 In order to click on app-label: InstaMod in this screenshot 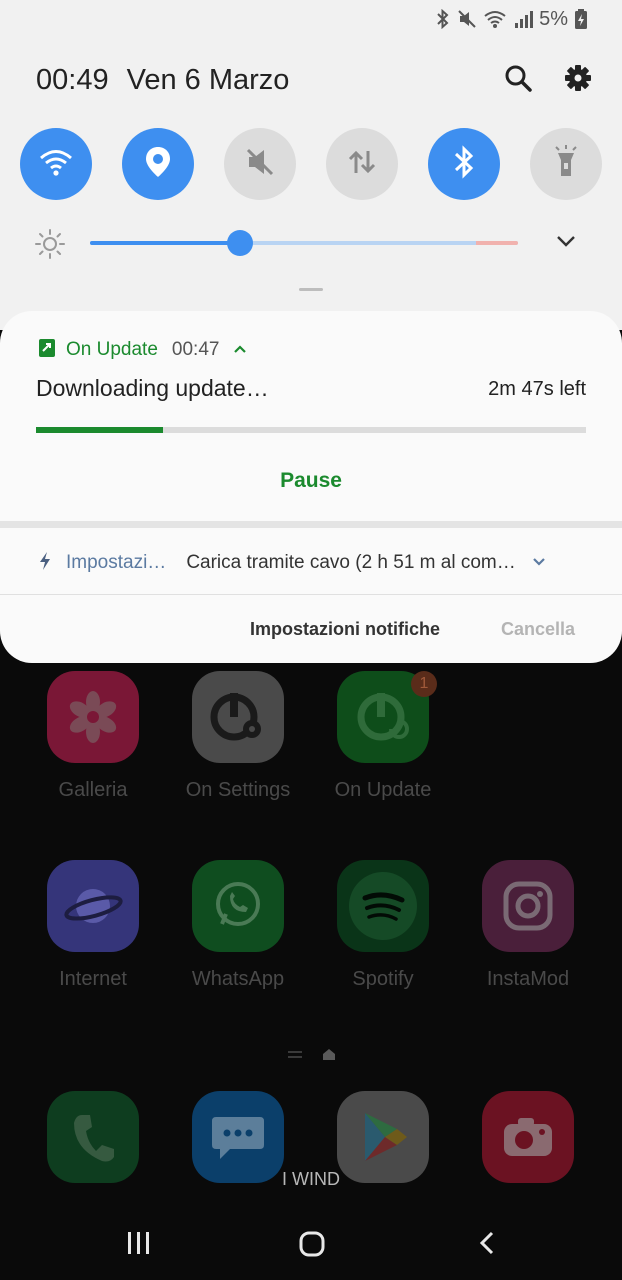, I will do `click(528, 979)`.